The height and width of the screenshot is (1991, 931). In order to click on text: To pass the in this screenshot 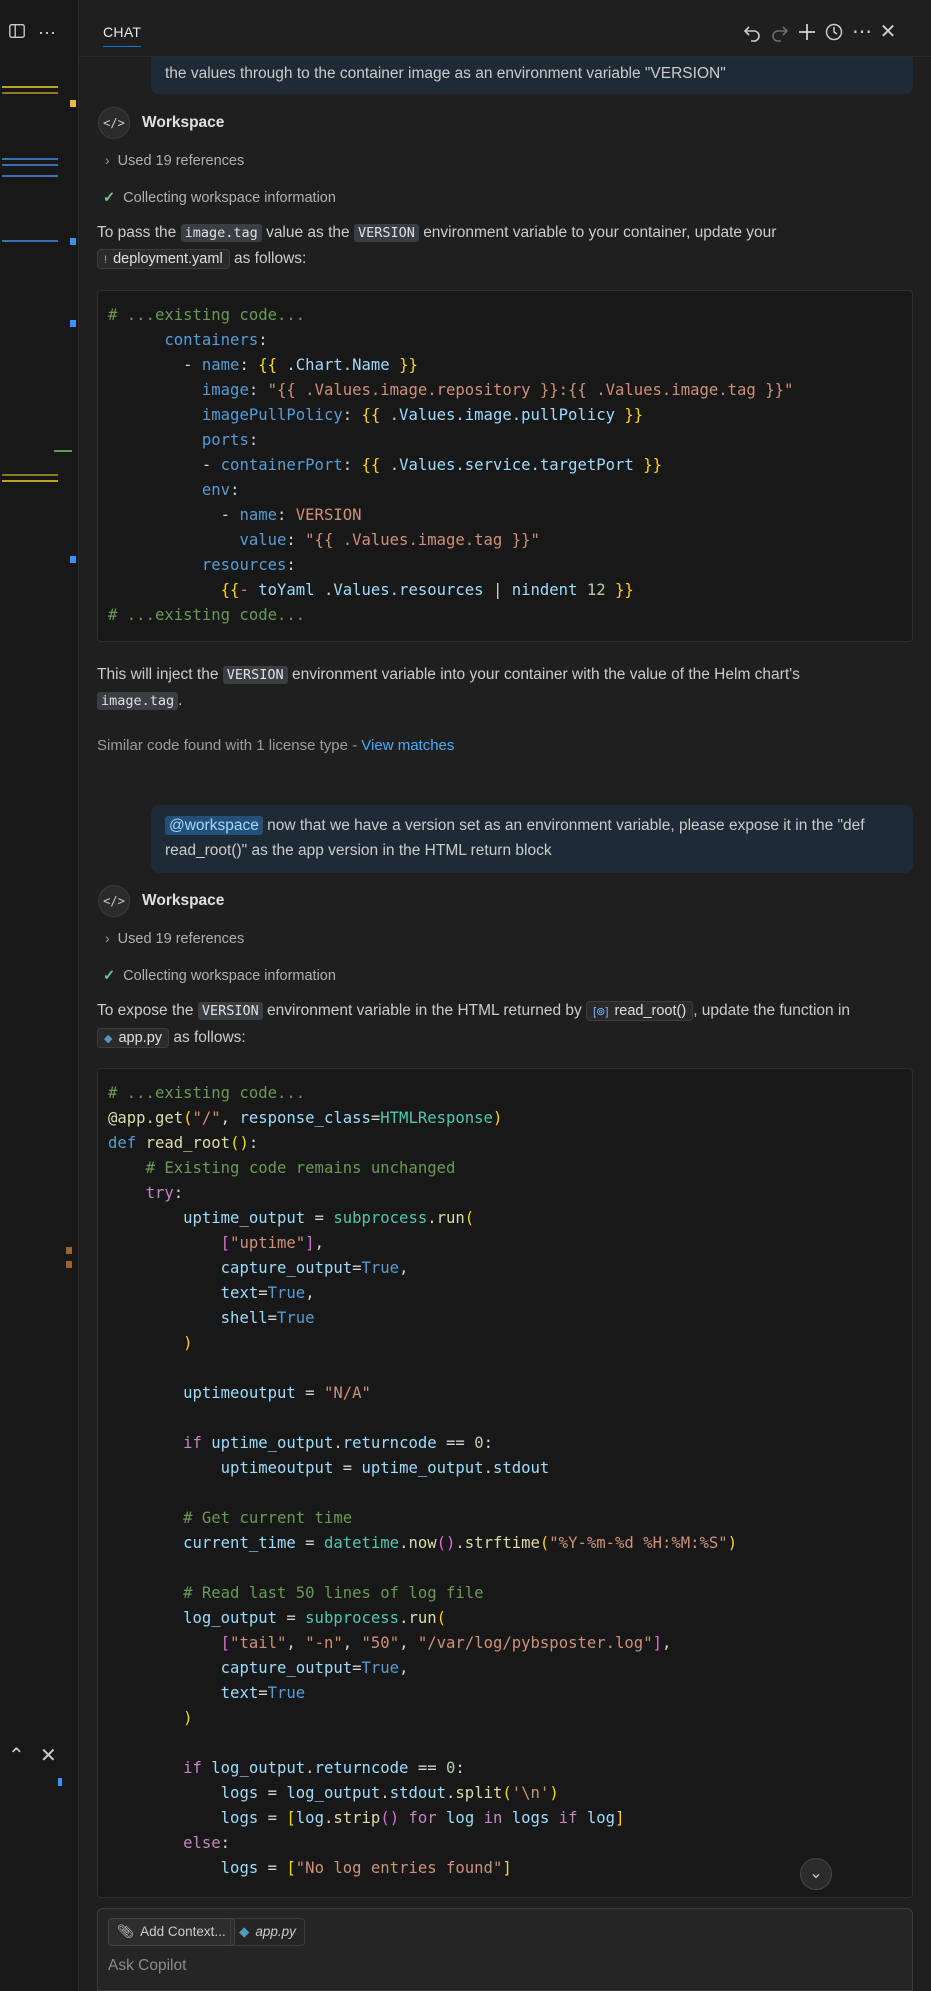, I will do `click(137, 232)`.